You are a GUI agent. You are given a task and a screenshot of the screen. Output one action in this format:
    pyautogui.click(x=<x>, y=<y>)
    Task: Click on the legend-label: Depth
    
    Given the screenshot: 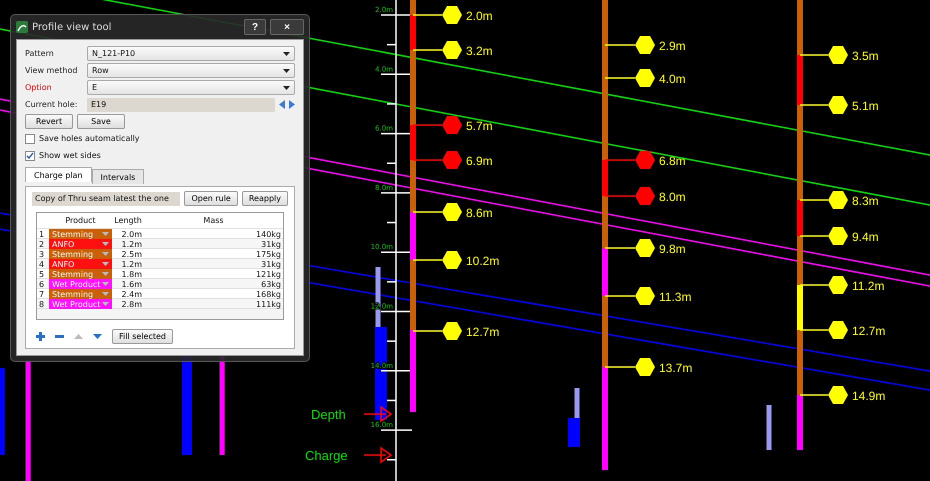 What is the action you would take?
    pyautogui.click(x=328, y=414)
    